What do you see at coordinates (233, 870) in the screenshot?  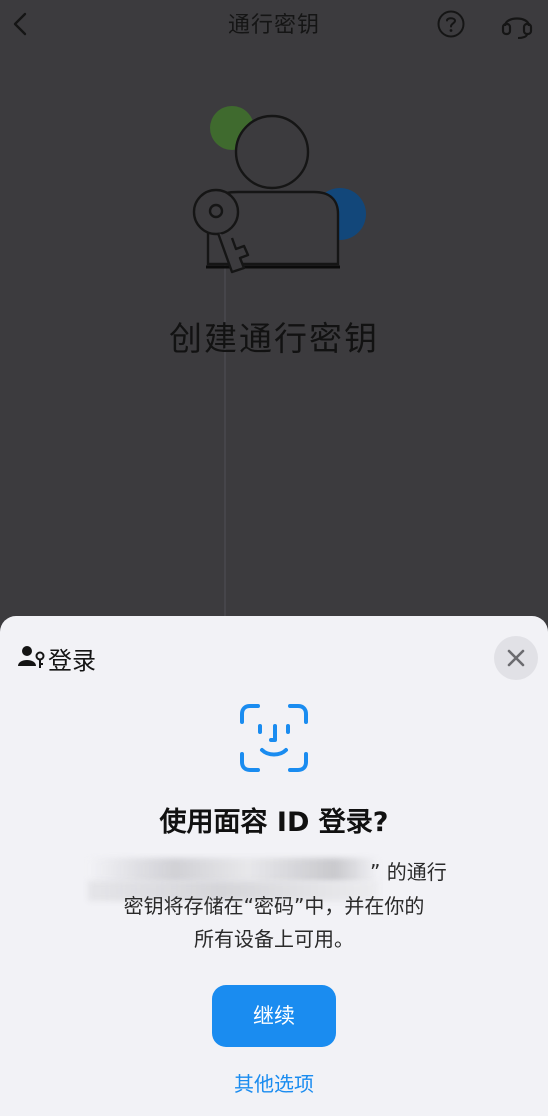 I see `redacted-text` at bounding box center [233, 870].